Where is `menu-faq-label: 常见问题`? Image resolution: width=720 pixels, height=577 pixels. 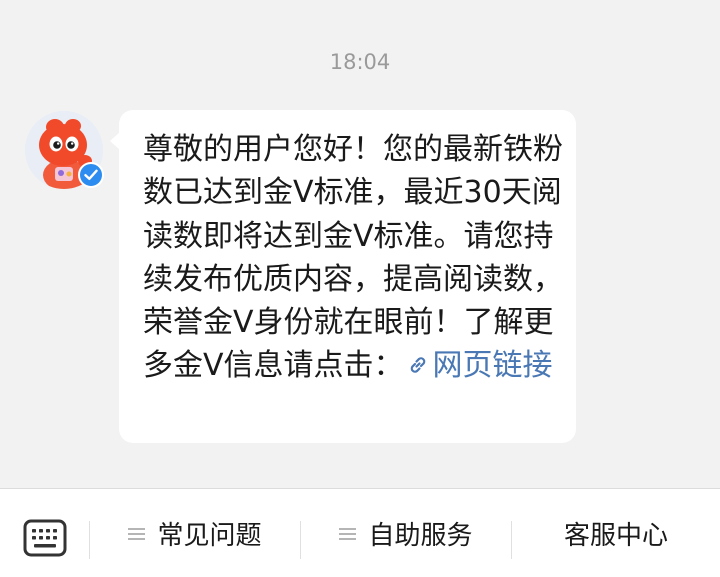
menu-faq-label: 常见问题 is located at coordinates (209, 536).